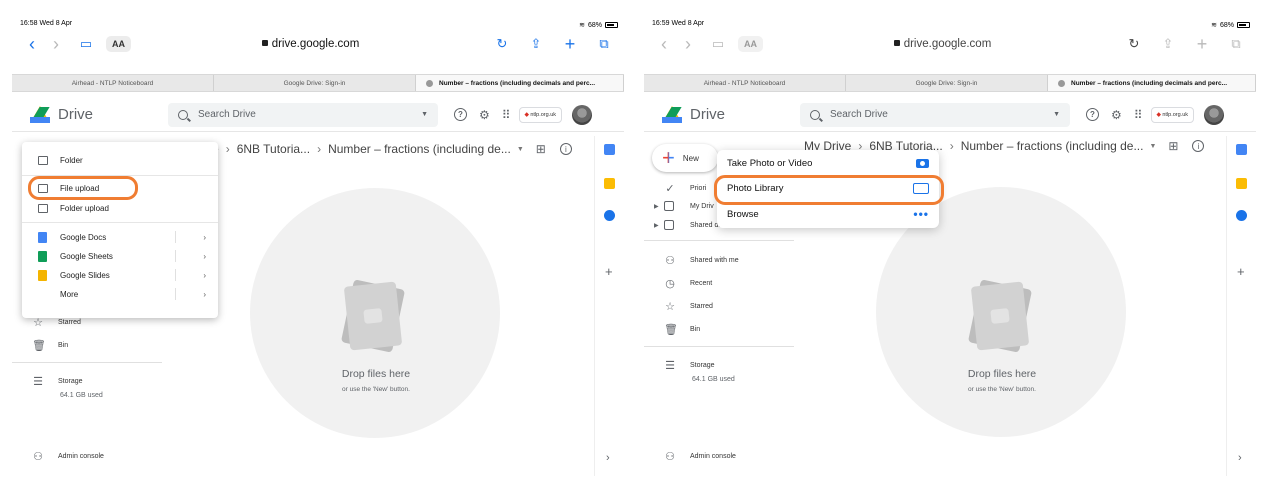  I want to click on menu-item-more: More ›, so click(122, 294).